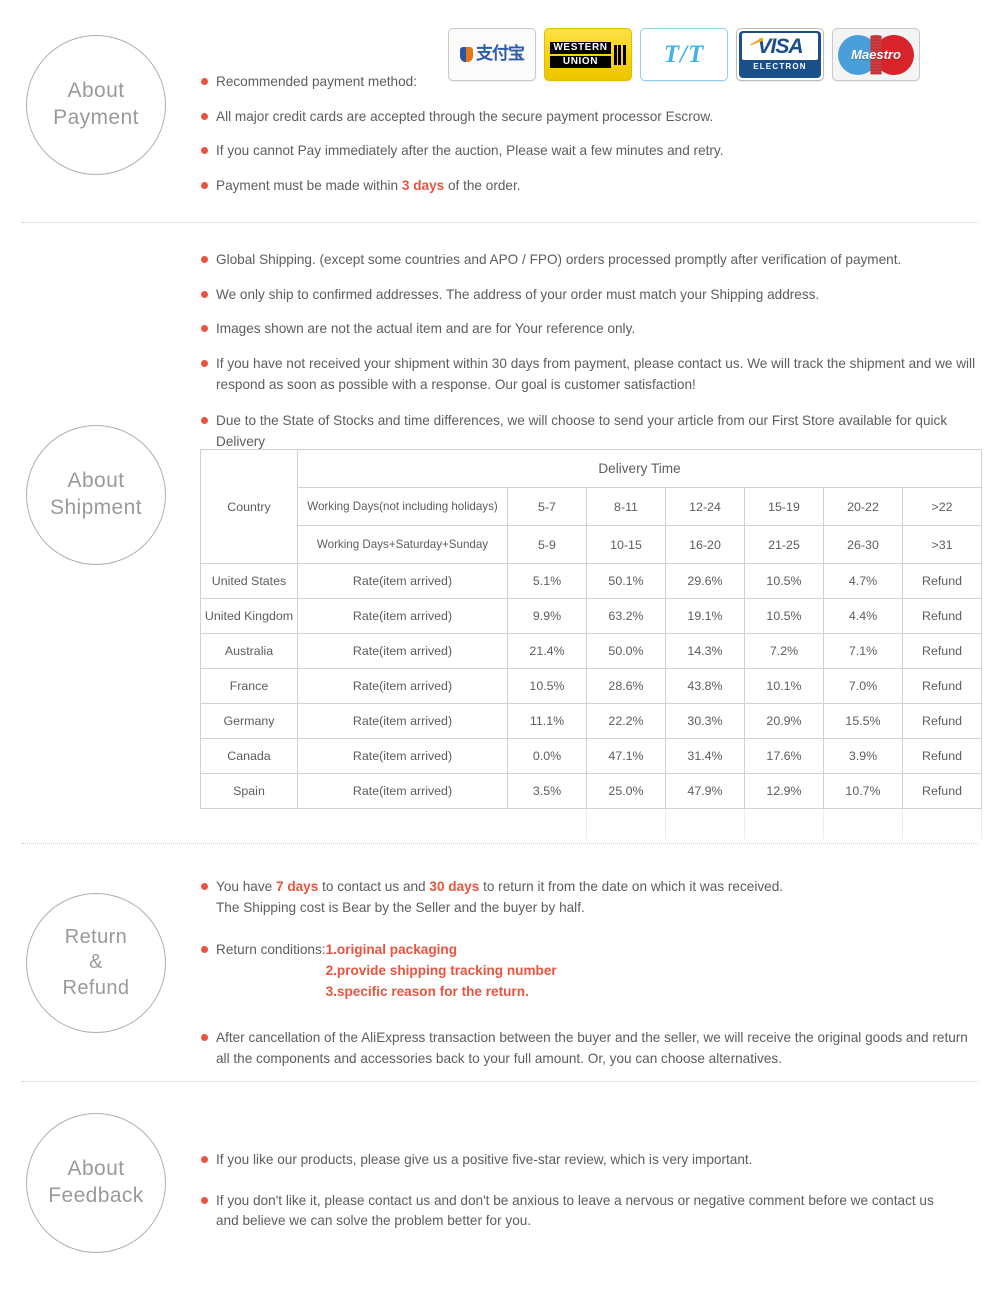  What do you see at coordinates (626, 616) in the screenshot?
I see `table-cell: 63.2%` at bounding box center [626, 616].